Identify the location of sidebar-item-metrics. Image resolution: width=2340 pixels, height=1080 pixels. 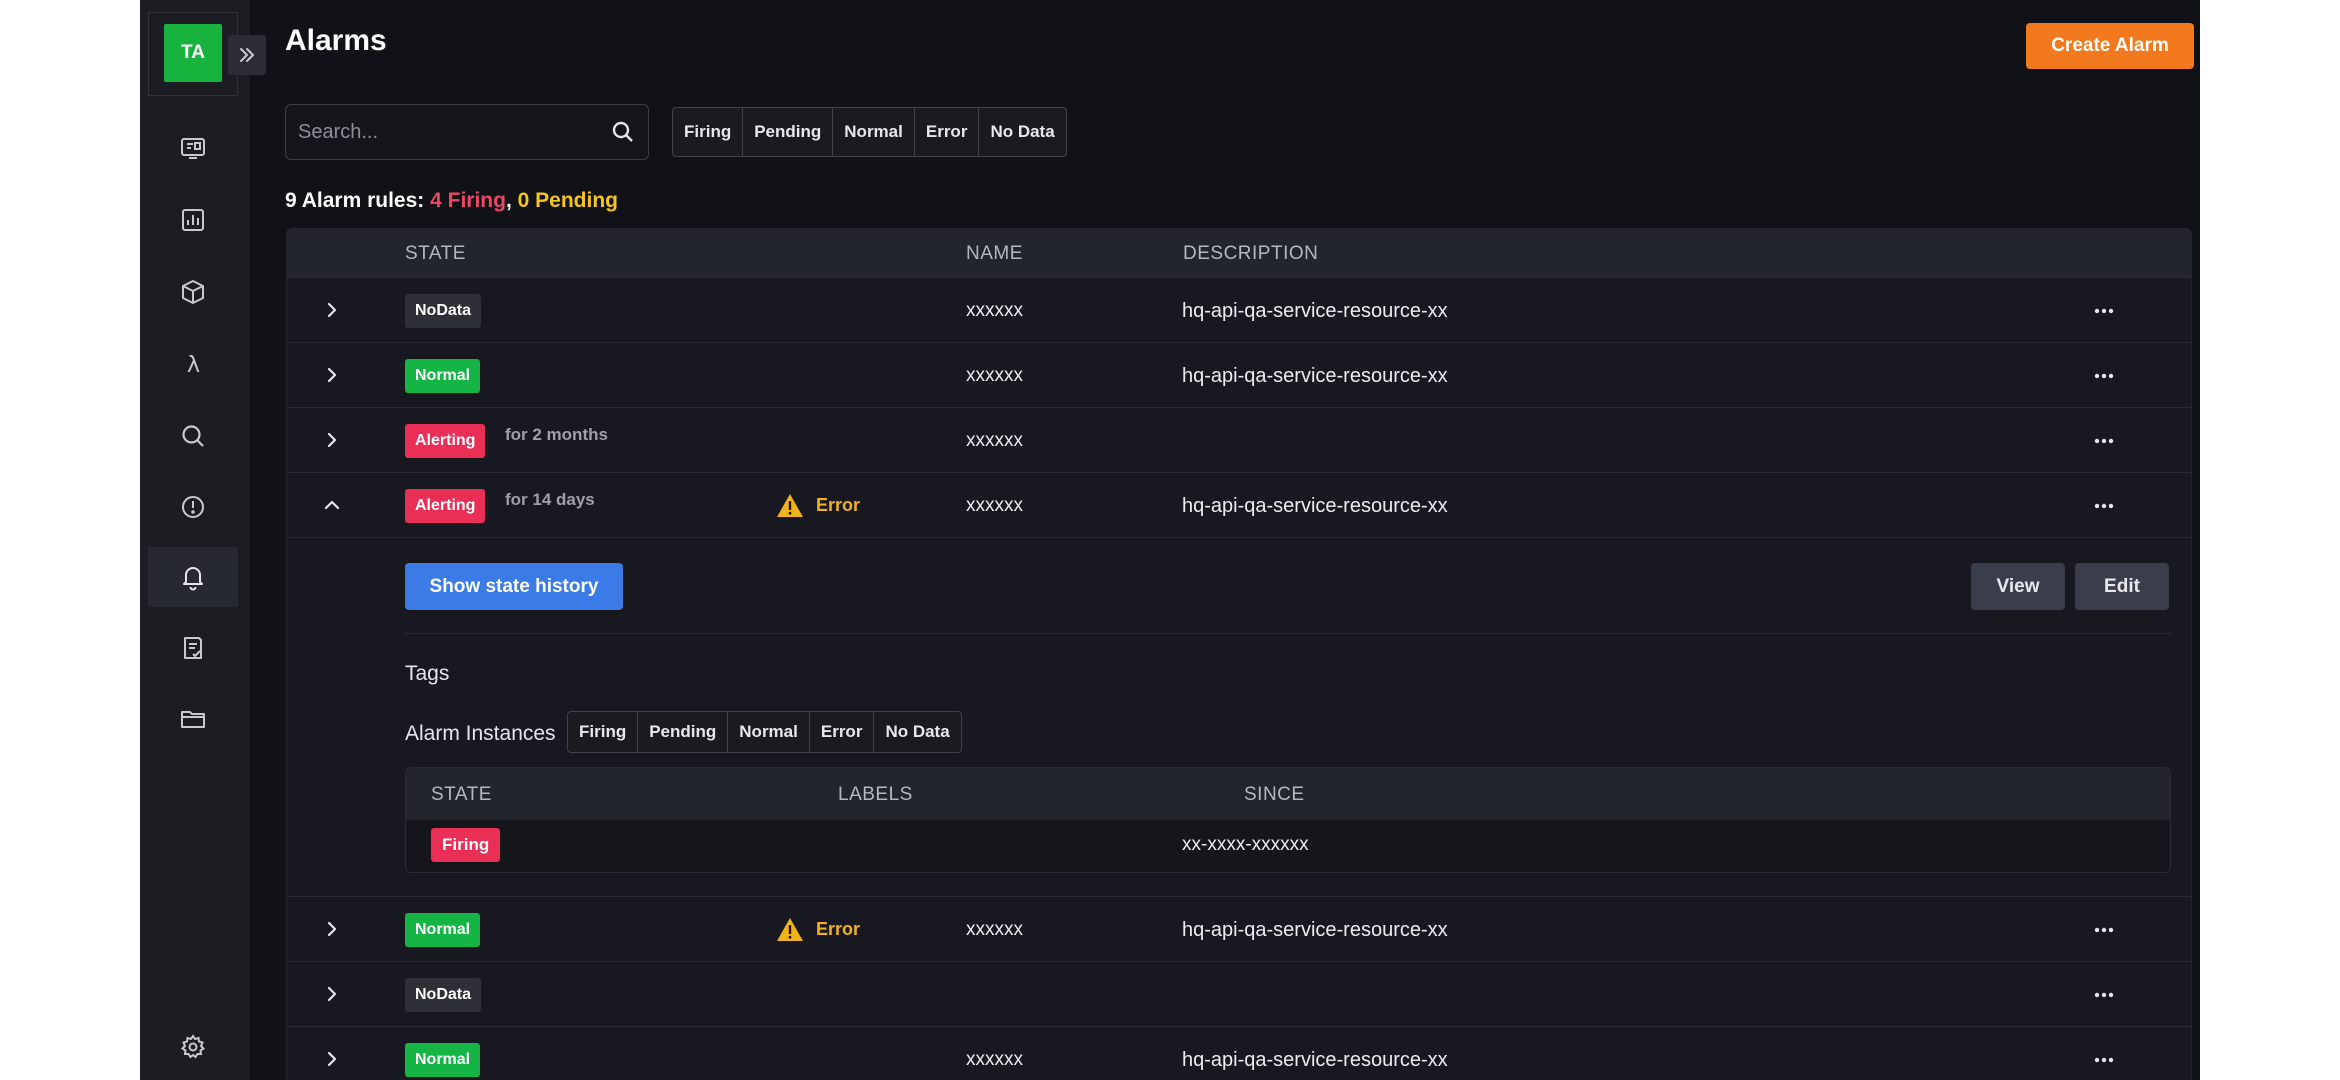
(193, 220).